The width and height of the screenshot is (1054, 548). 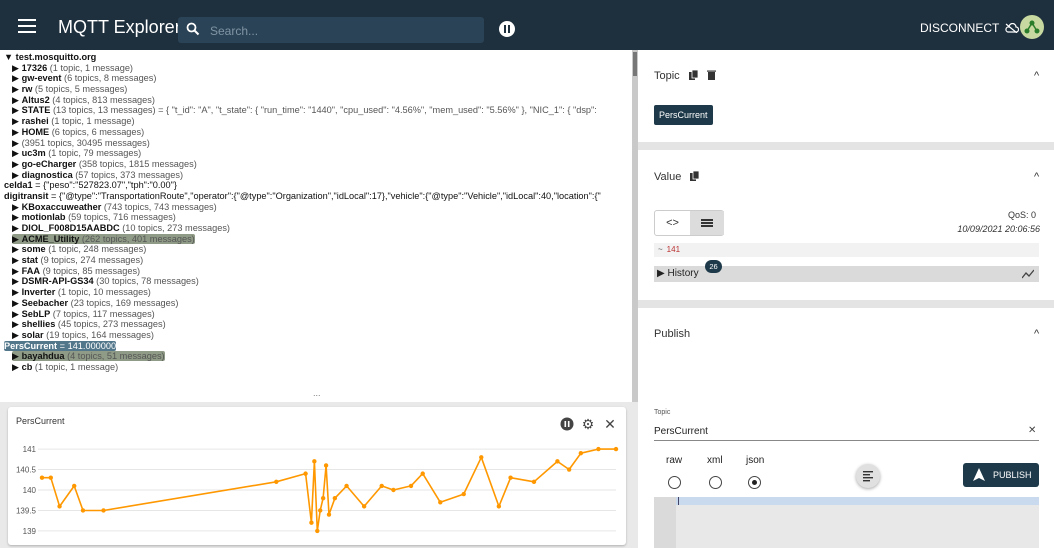 I want to click on raw-view-button, so click(x=707, y=223).